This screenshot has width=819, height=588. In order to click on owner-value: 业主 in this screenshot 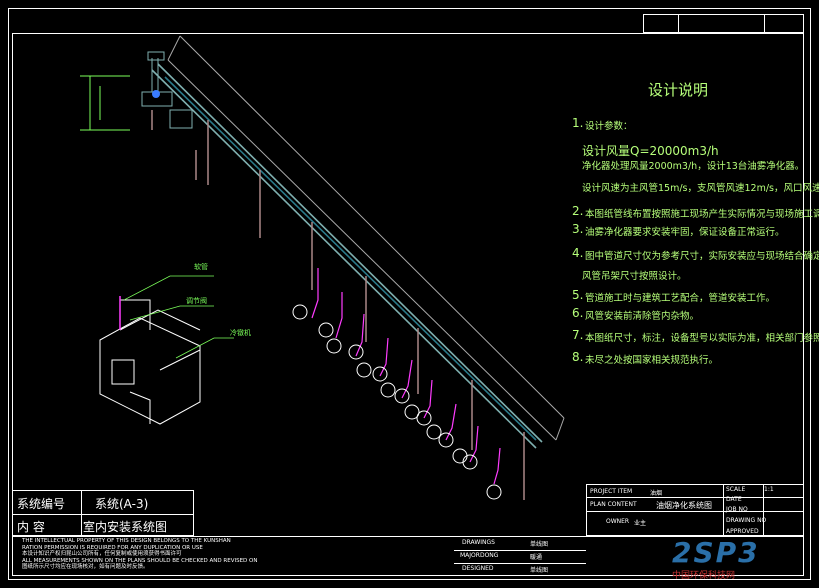, I will do `click(640, 523)`.